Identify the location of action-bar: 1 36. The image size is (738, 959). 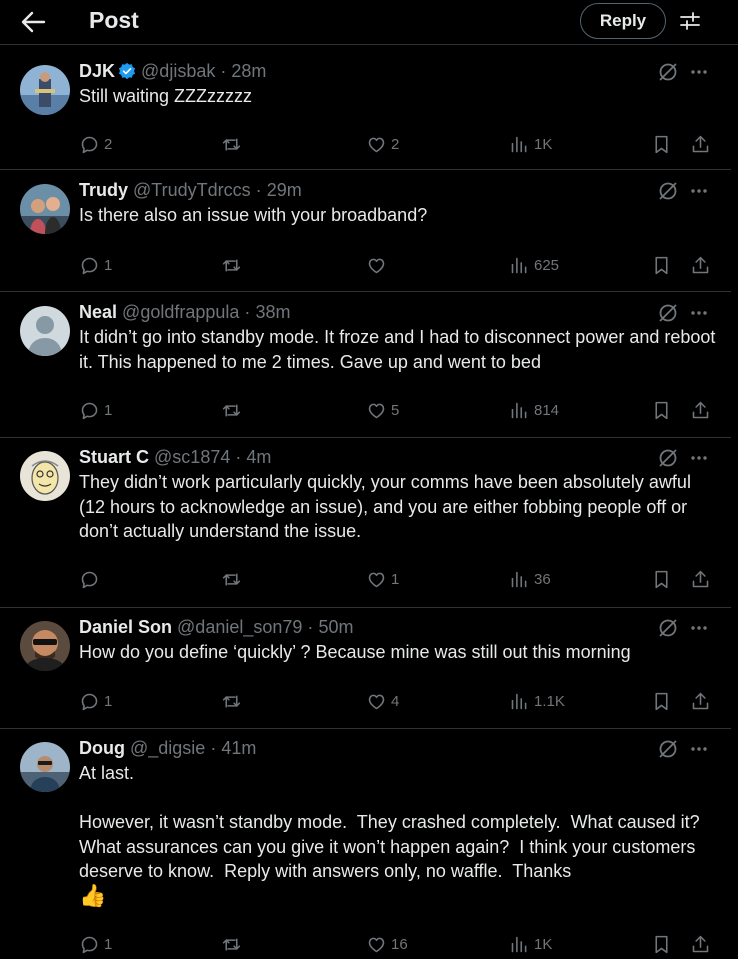
(365, 579).